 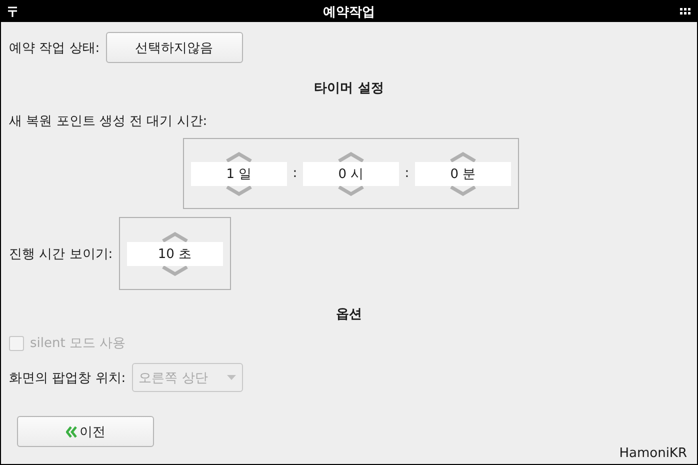 I want to click on popup-position-label: 화면의 팝업창 위치:, so click(x=67, y=378).